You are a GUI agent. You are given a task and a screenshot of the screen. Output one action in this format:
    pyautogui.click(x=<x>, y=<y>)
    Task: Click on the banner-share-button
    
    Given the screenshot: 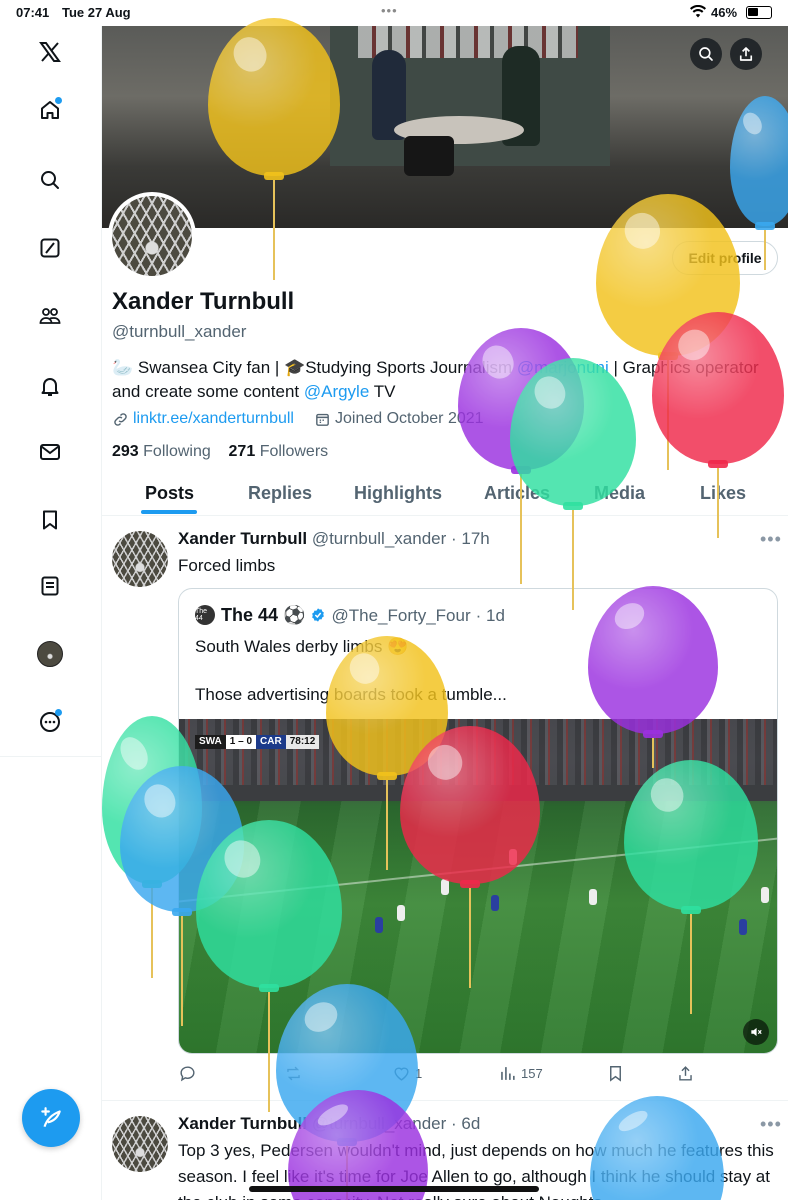 What is the action you would take?
    pyautogui.click(x=746, y=54)
    